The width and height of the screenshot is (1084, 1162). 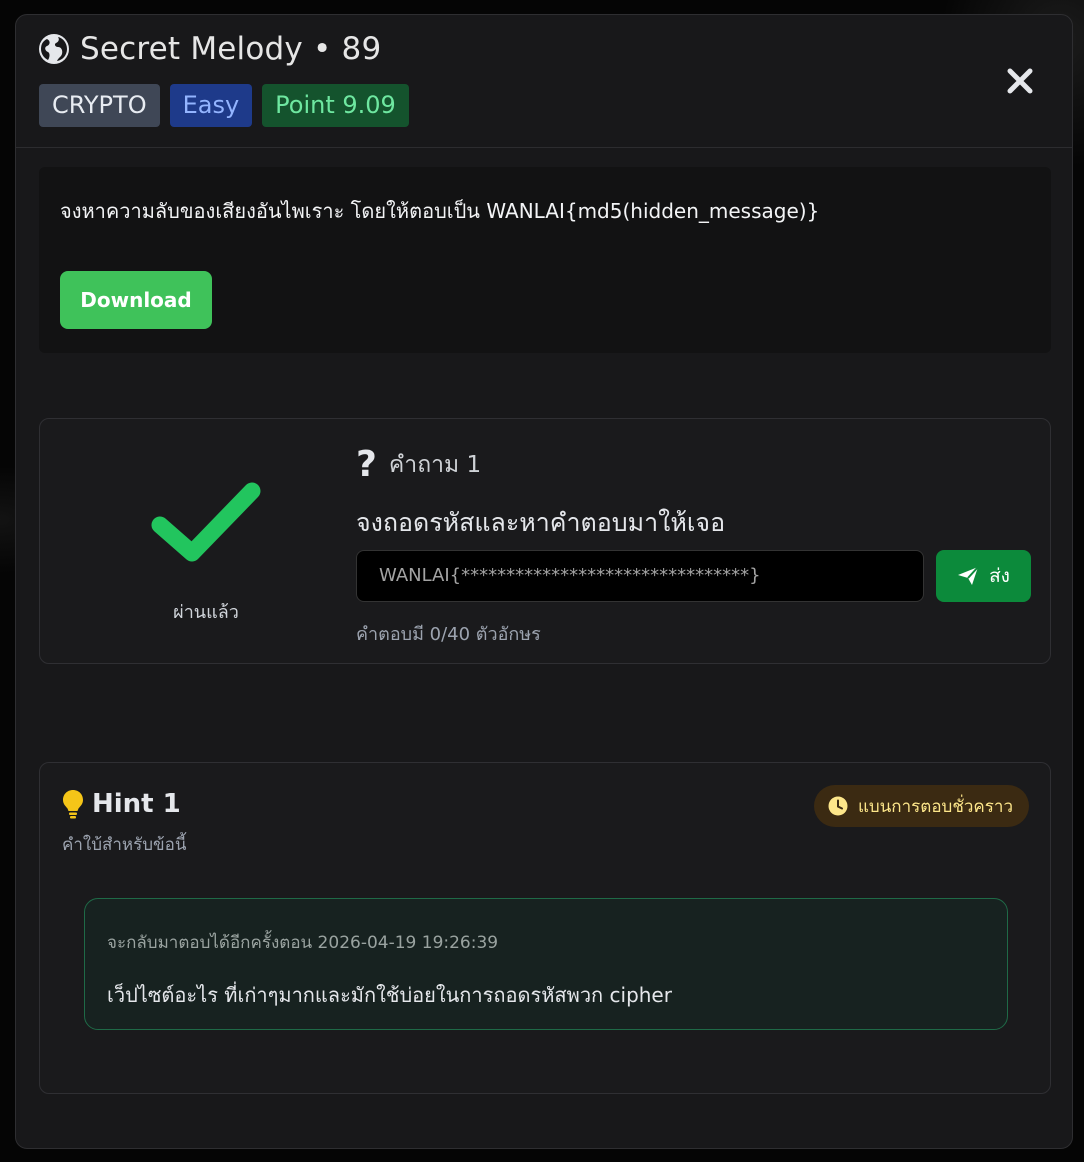 I want to click on temporary-ban-badge: แบนการตอบชั่วคราว, so click(x=921, y=806).